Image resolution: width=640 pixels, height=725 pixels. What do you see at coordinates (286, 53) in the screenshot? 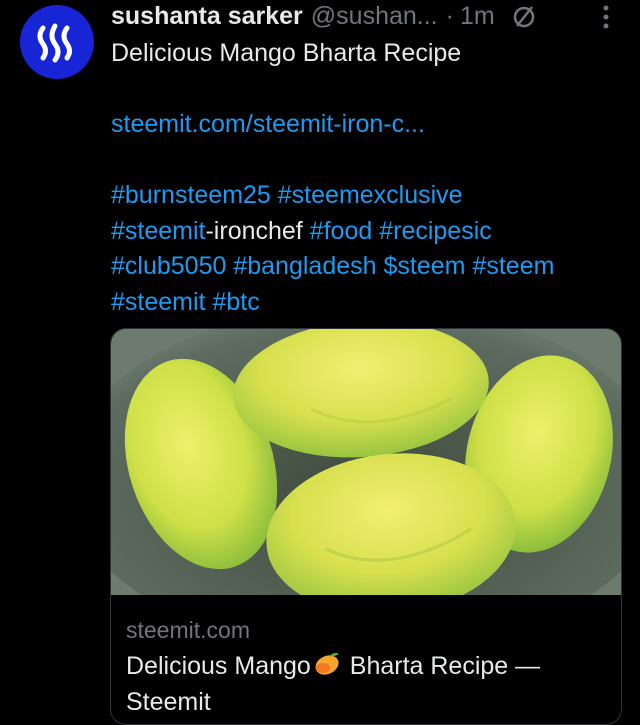
I see `post-title: Delicious Mango Bharta Recipe` at bounding box center [286, 53].